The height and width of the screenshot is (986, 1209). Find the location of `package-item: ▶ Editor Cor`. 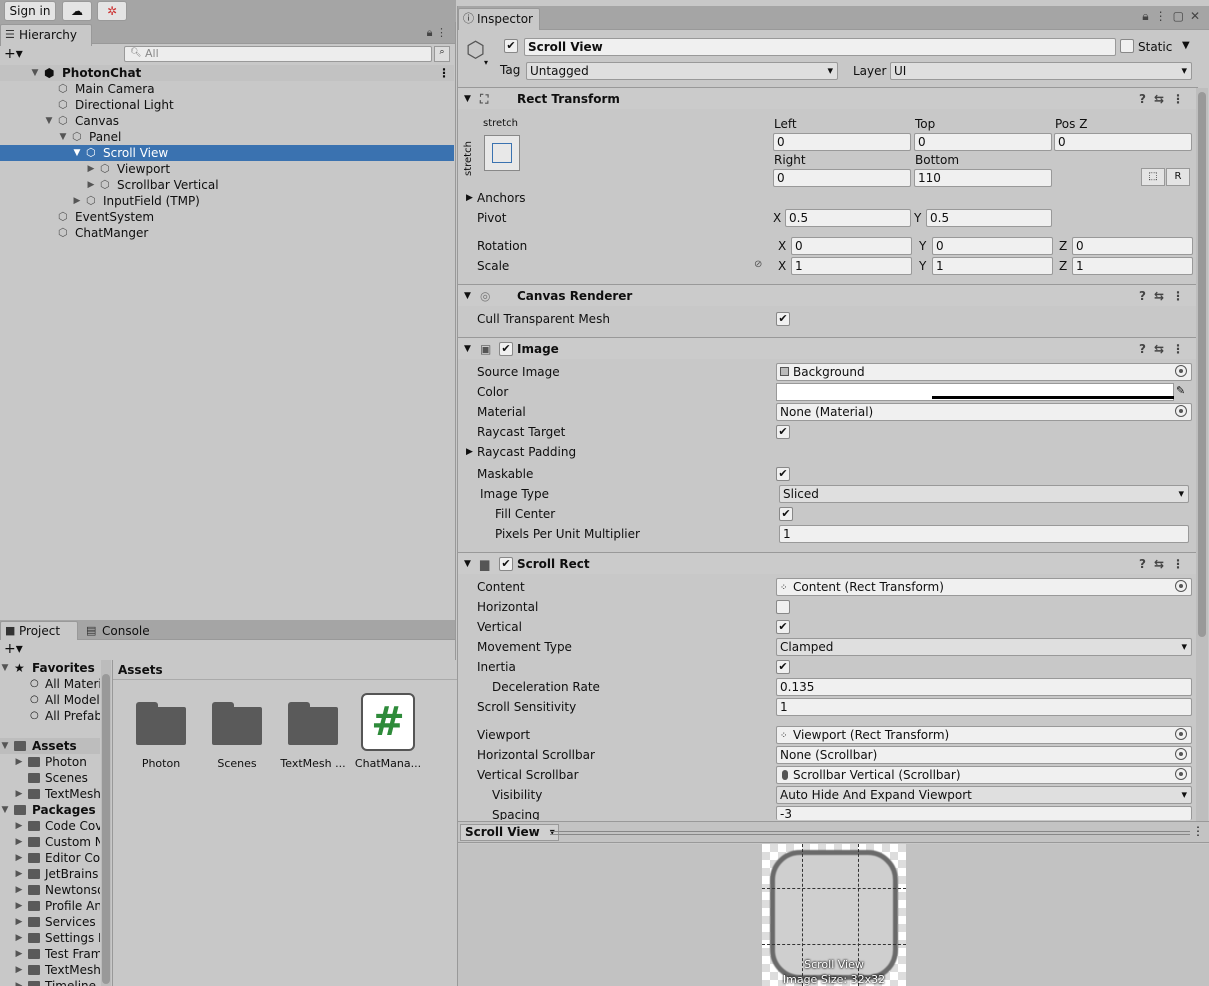

package-item: ▶ Editor Cor is located at coordinates (50, 858).